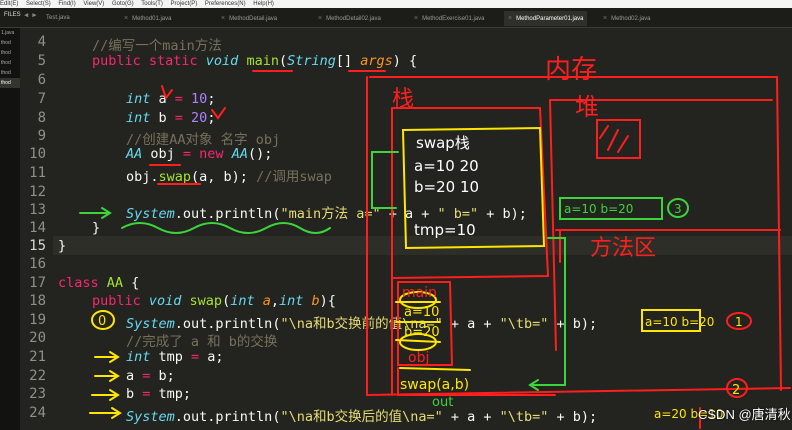 Image resolution: width=792 pixels, height=430 pixels. Describe the element at coordinates (222, 61) in the screenshot. I see `keyword: void` at that location.